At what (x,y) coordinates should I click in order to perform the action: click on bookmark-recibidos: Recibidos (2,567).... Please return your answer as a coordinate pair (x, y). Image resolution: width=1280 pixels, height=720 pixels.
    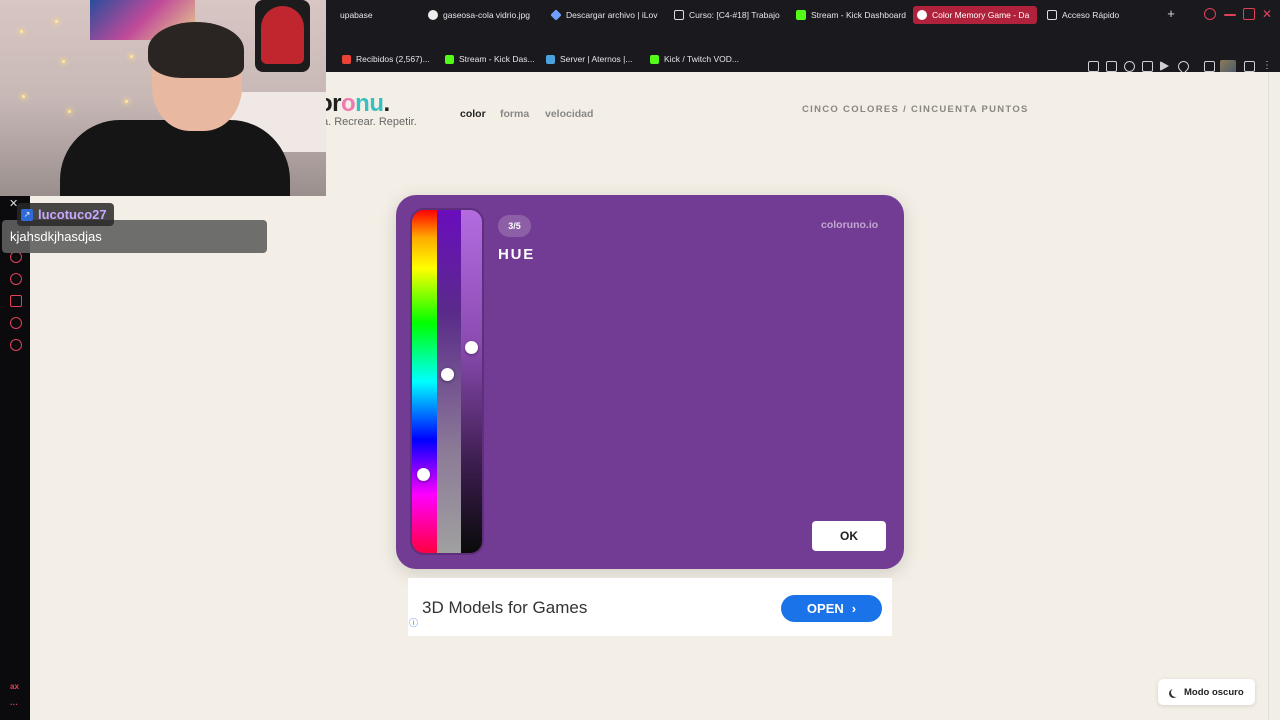
    Looking at the image, I should click on (386, 59).